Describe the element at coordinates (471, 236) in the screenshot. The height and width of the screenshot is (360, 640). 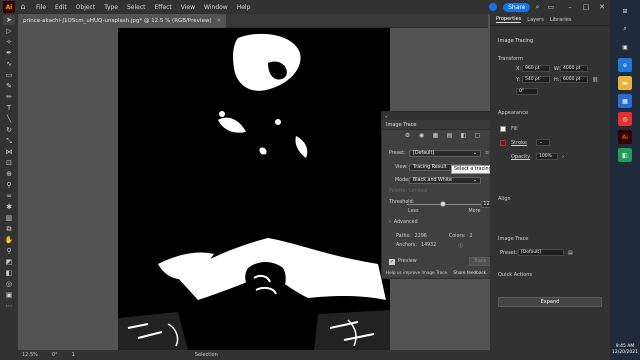
I see `colors-value: 2` at that location.